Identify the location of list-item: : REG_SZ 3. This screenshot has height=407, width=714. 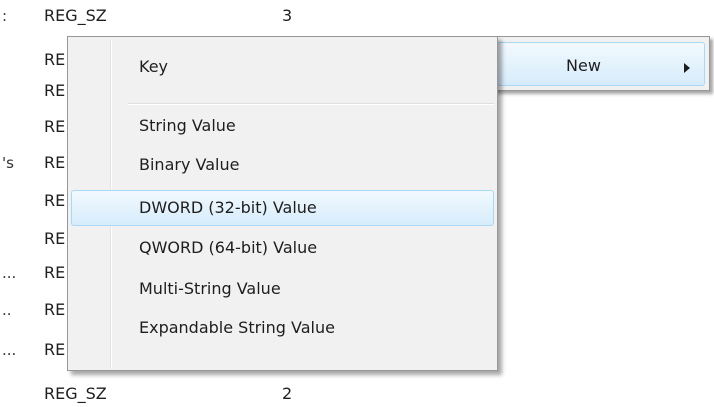
(357, 16).